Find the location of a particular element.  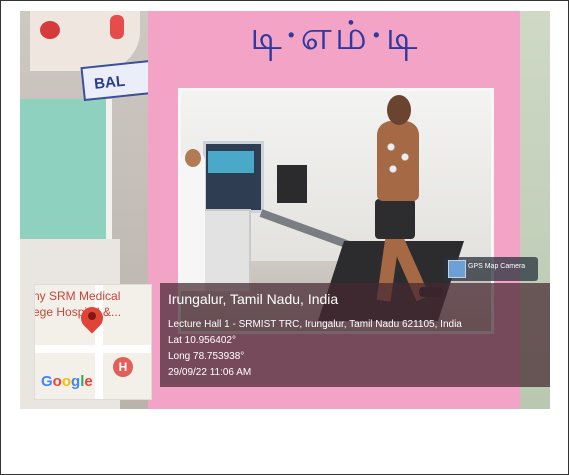

location-title: Irungalur, Tamil Nadu, India is located at coordinates (253, 299).